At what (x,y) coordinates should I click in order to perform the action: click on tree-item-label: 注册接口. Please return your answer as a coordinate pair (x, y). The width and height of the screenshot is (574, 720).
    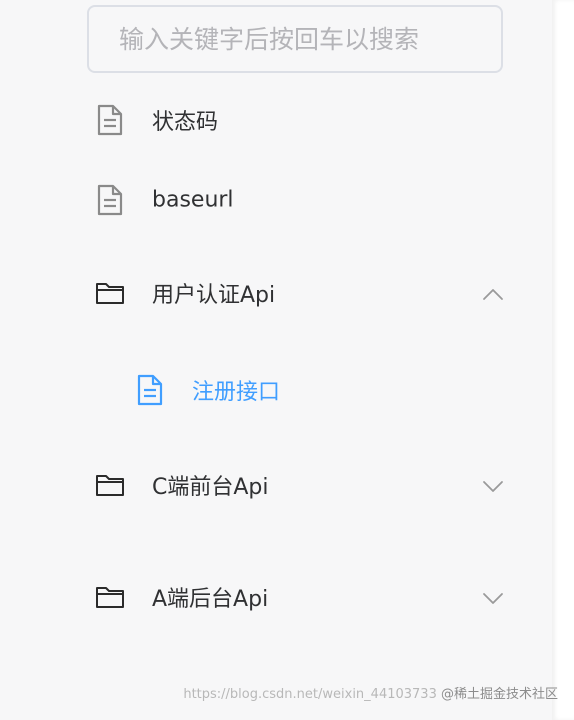
    Looking at the image, I should click on (236, 392).